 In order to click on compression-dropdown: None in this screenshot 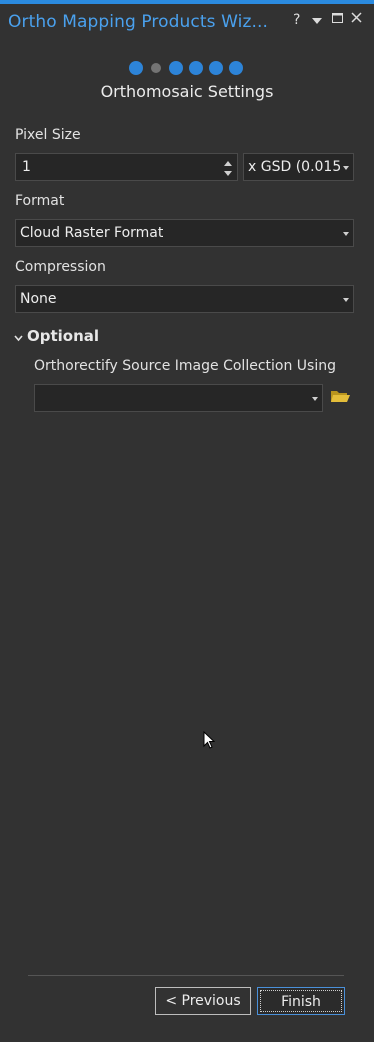, I will do `click(184, 299)`.